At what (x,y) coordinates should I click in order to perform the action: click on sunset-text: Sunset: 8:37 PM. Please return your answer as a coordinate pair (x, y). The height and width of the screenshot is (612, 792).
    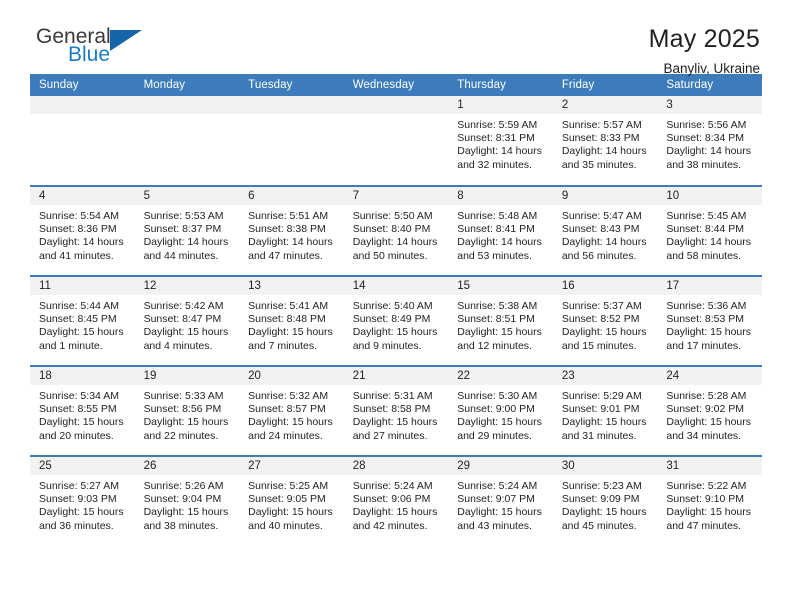
    Looking at the image, I should click on (182, 229).